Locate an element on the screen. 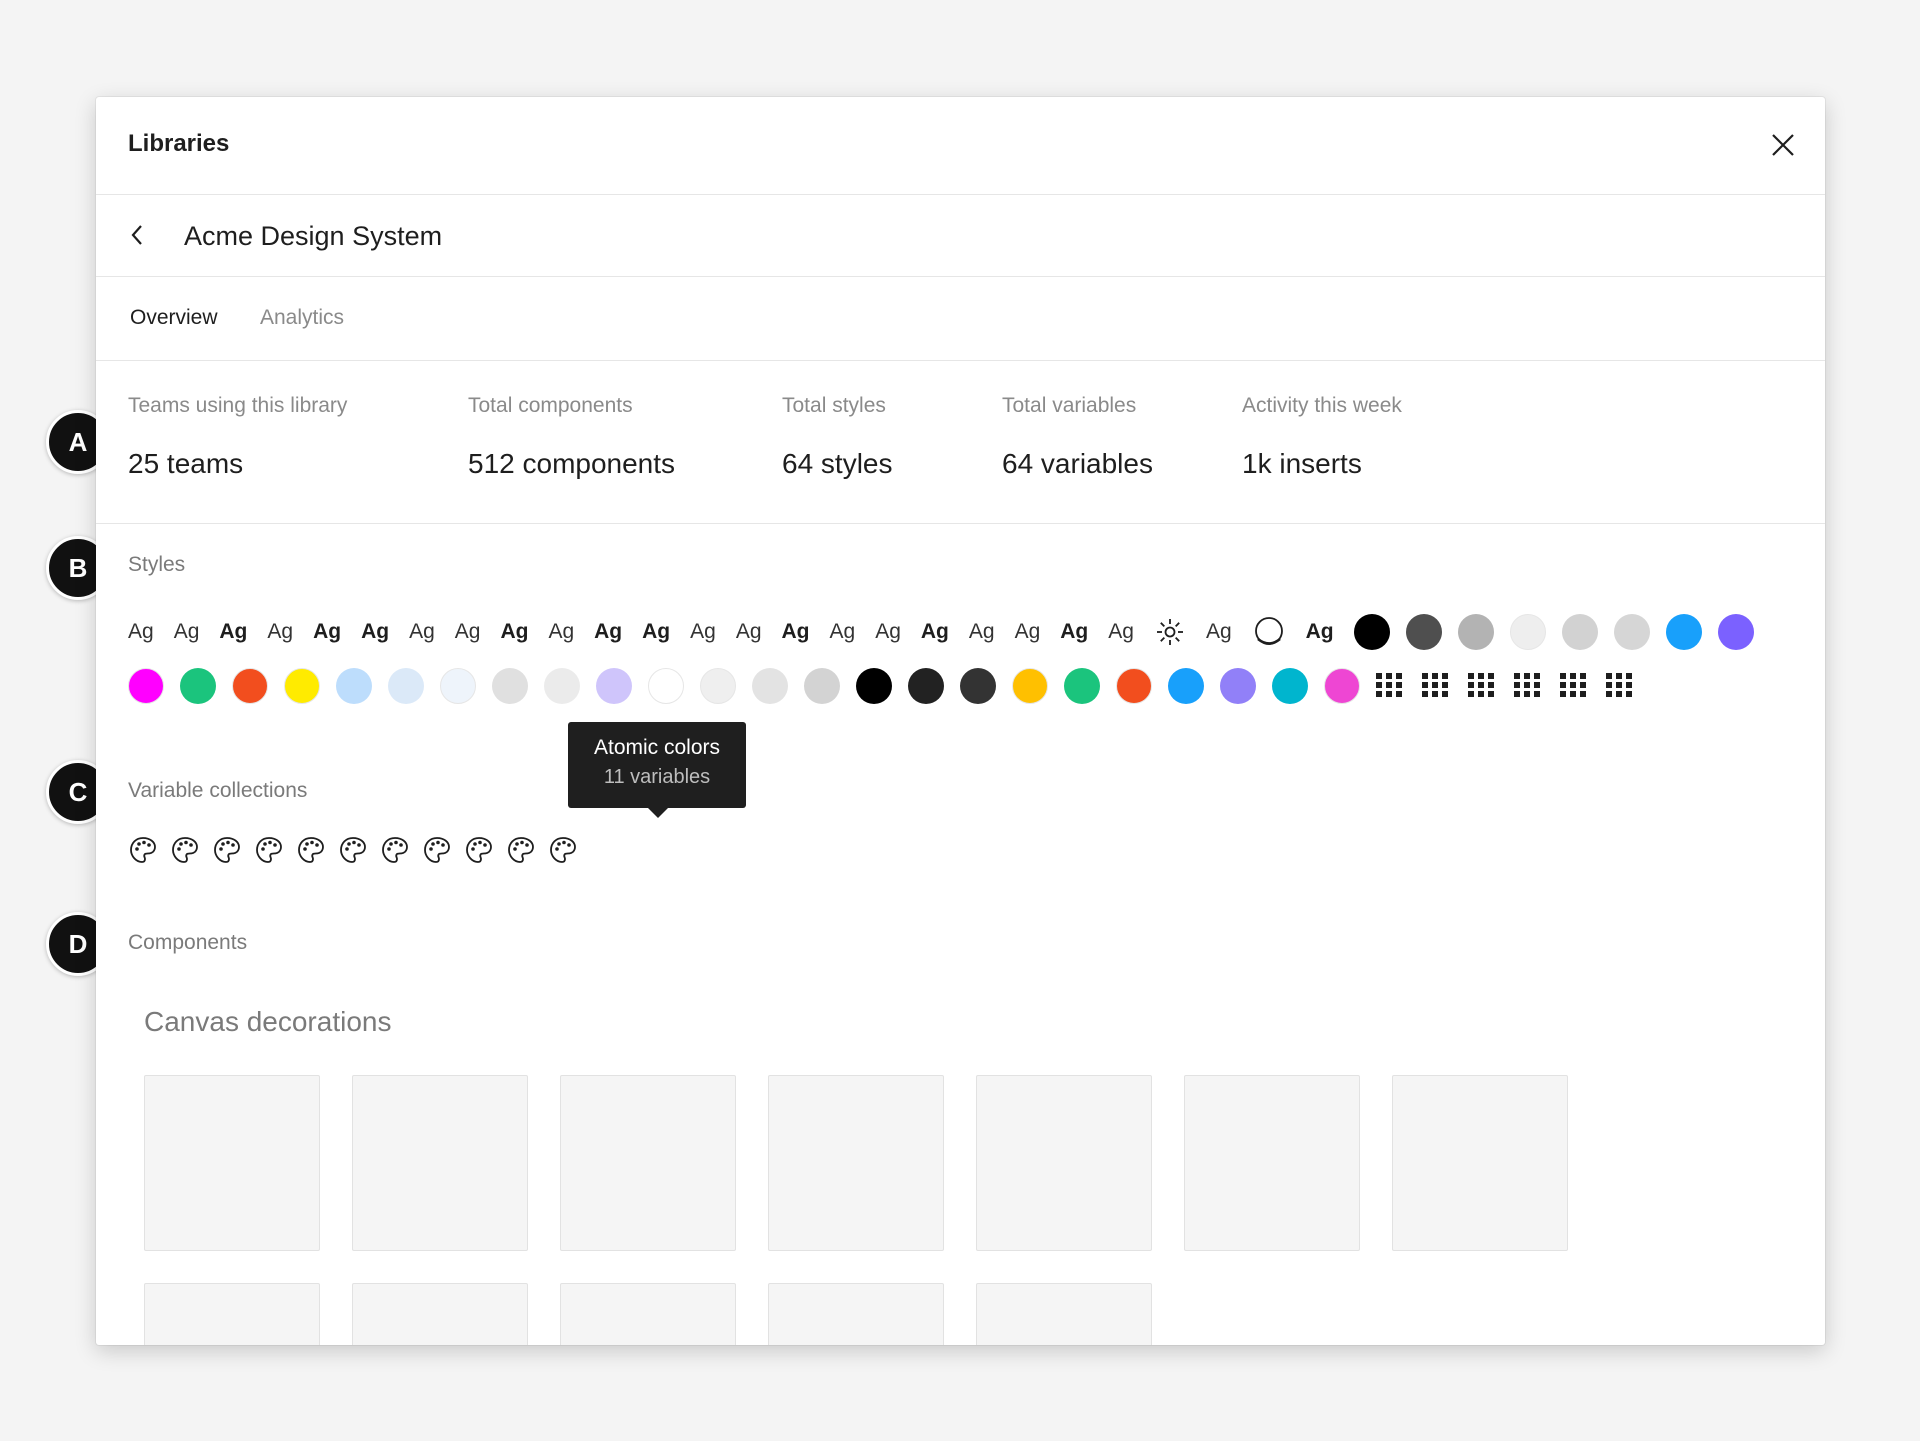  close-button is located at coordinates (1783, 145).